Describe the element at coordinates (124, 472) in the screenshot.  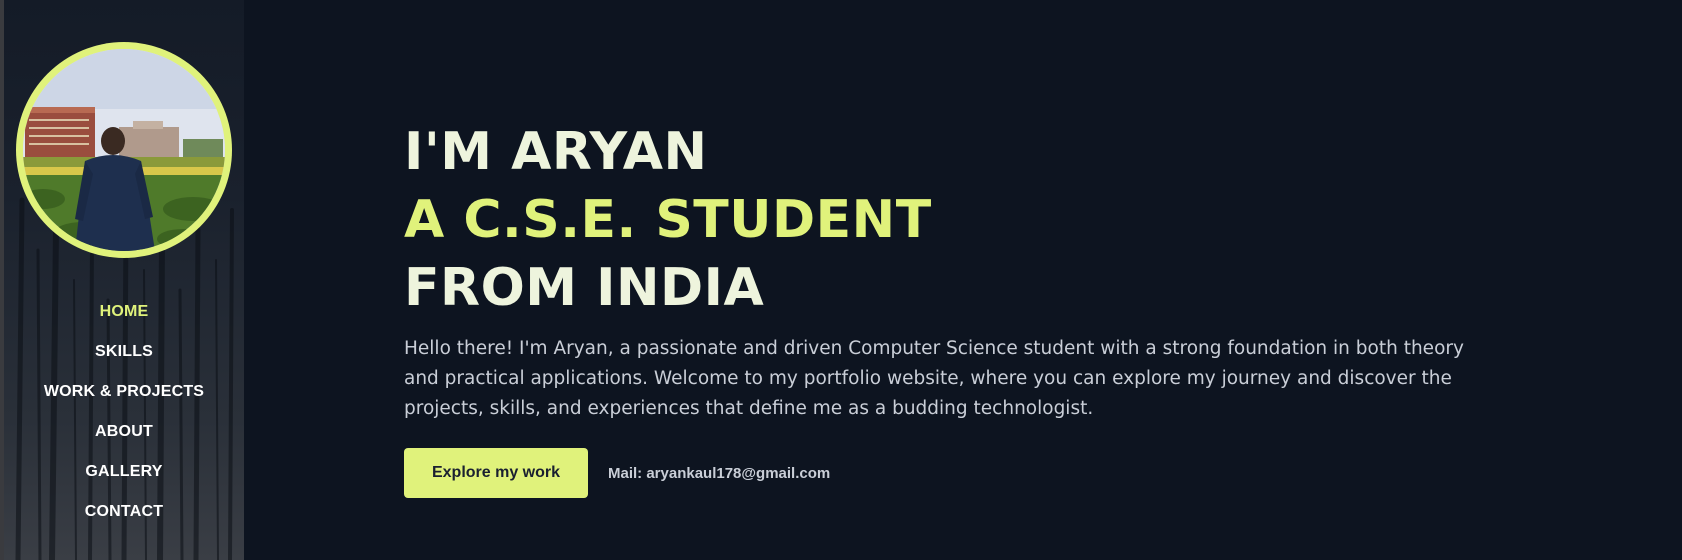
I see `nav-item-gallery: GALLERY` at that location.